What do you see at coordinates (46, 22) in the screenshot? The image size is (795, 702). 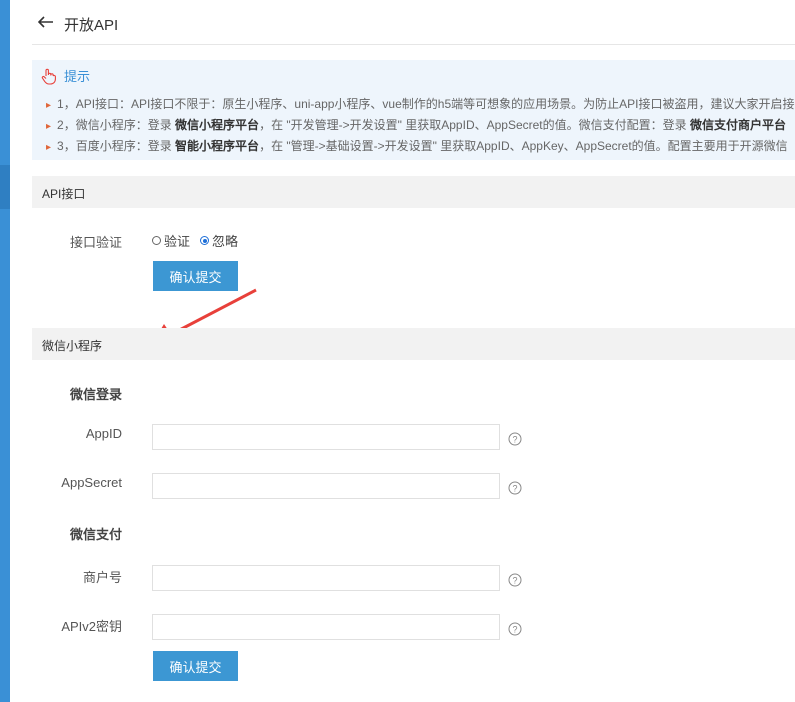 I see `back-arrow-icon` at bounding box center [46, 22].